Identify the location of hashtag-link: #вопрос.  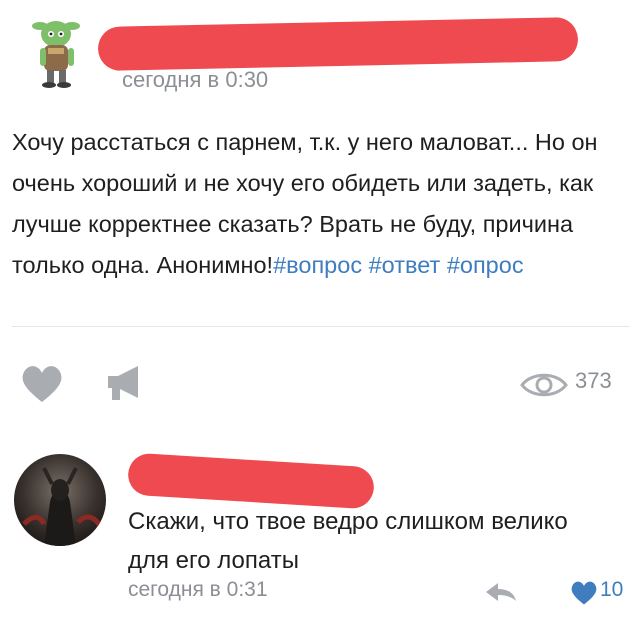
(317, 265).